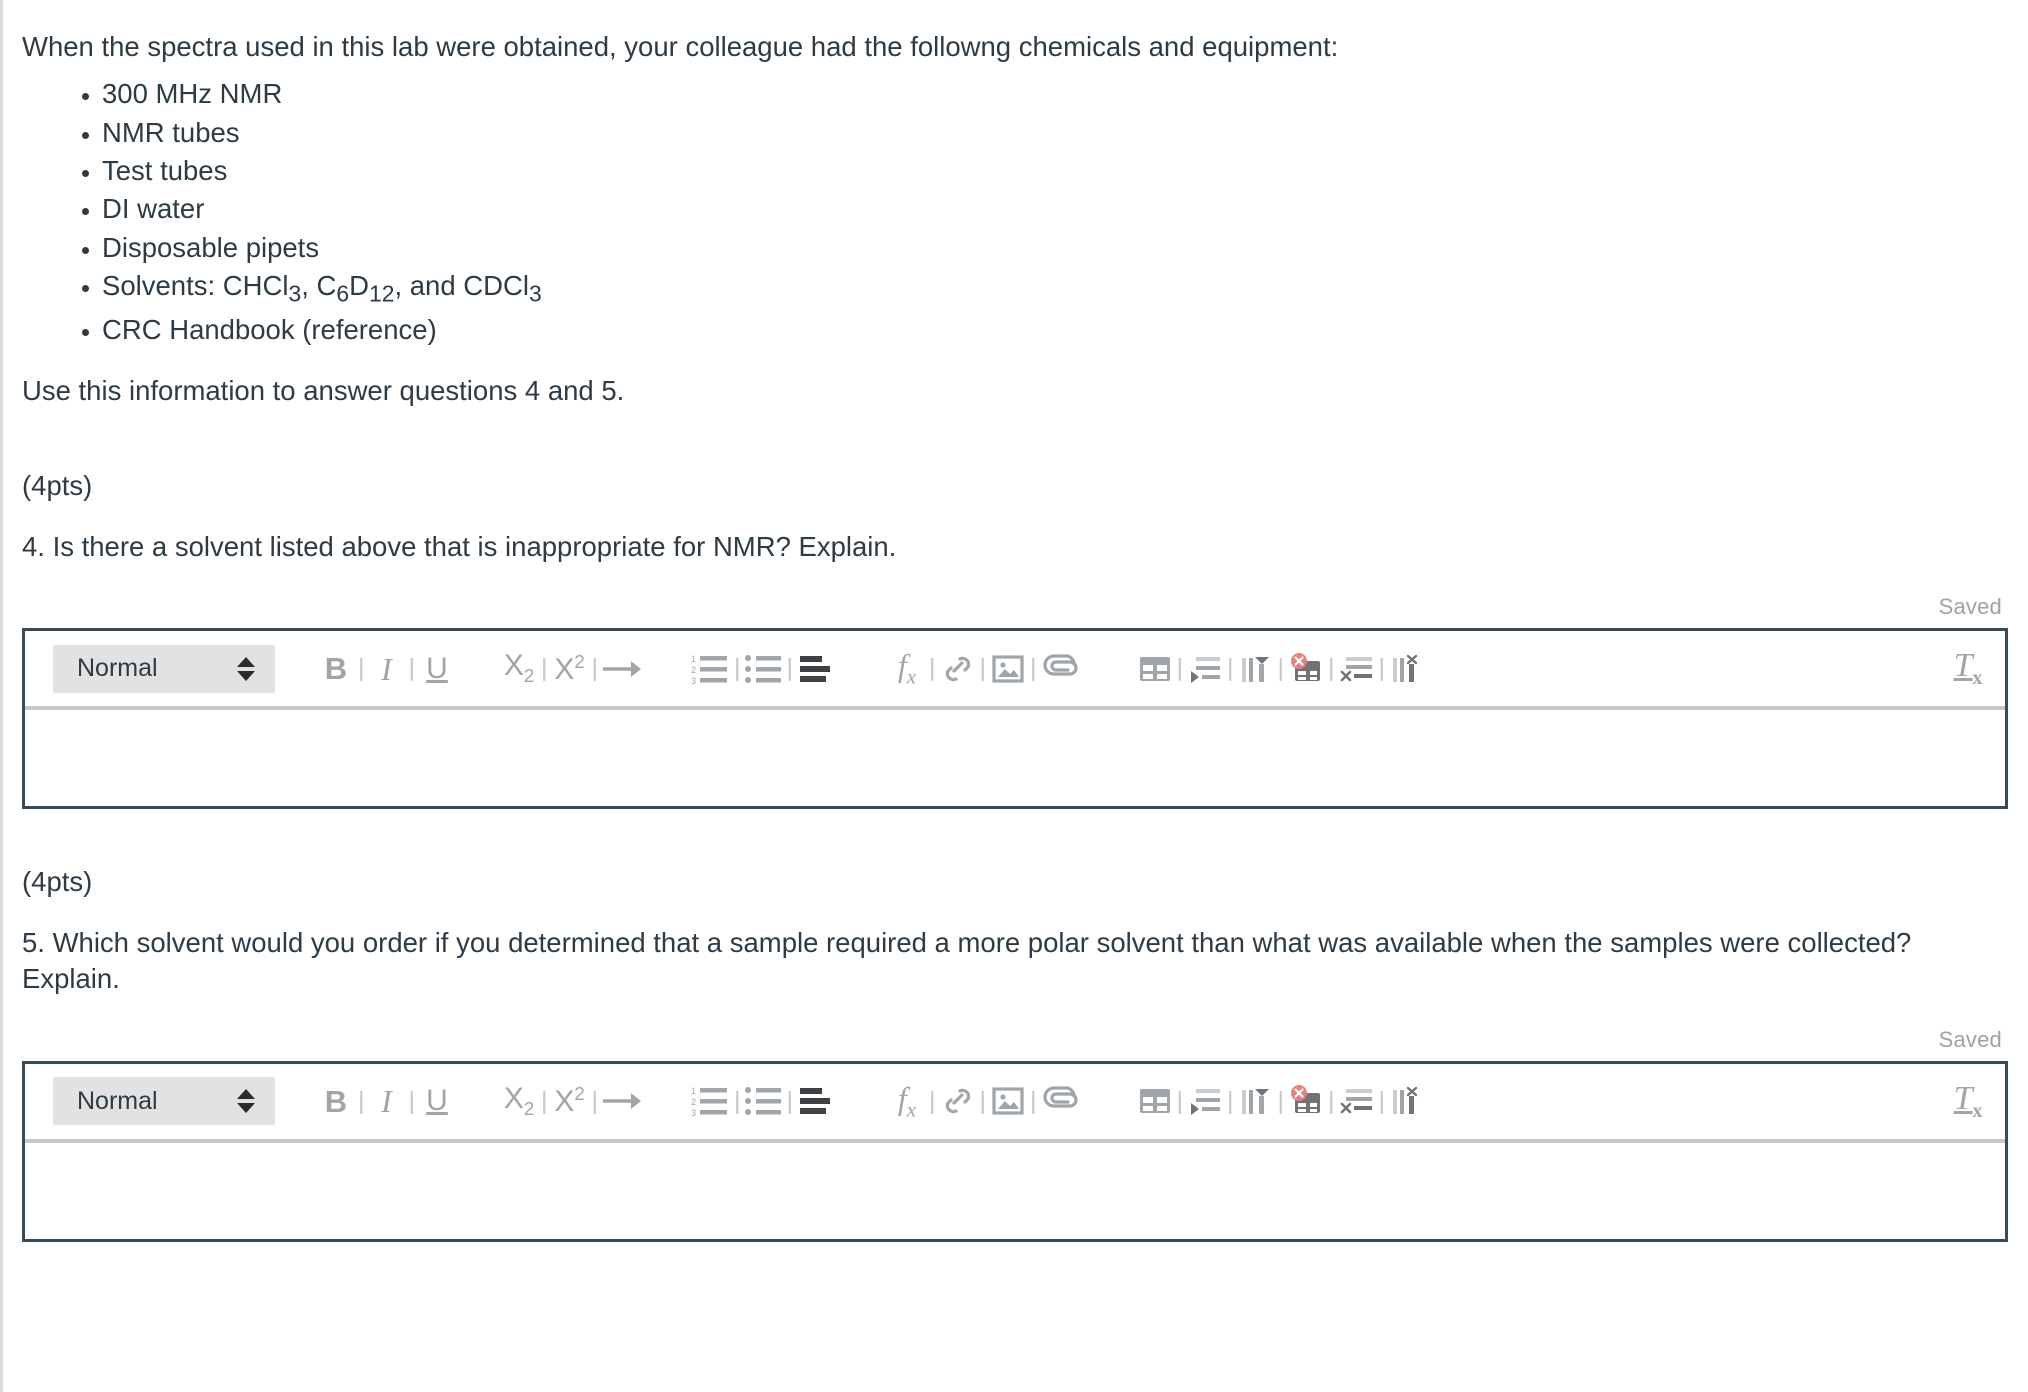  Describe the element at coordinates (535, 293) in the screenshot. I see `solvents-sub-4: 3` at that location.